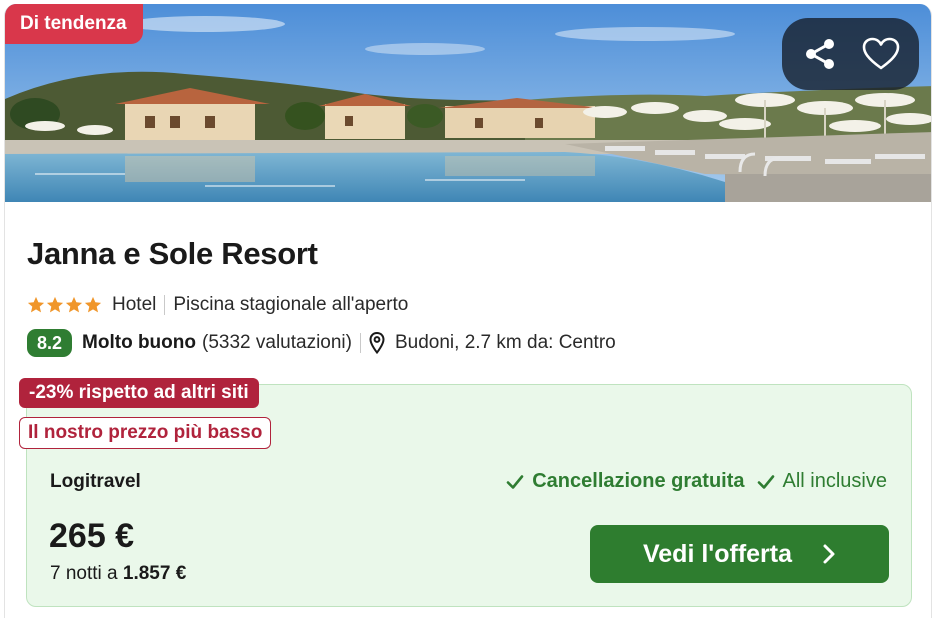 This screenshot has height=618, width=936. Describe the element at coordinates (834, 481) in the screenshot. I see `feature-label: All inclusive` at that location.